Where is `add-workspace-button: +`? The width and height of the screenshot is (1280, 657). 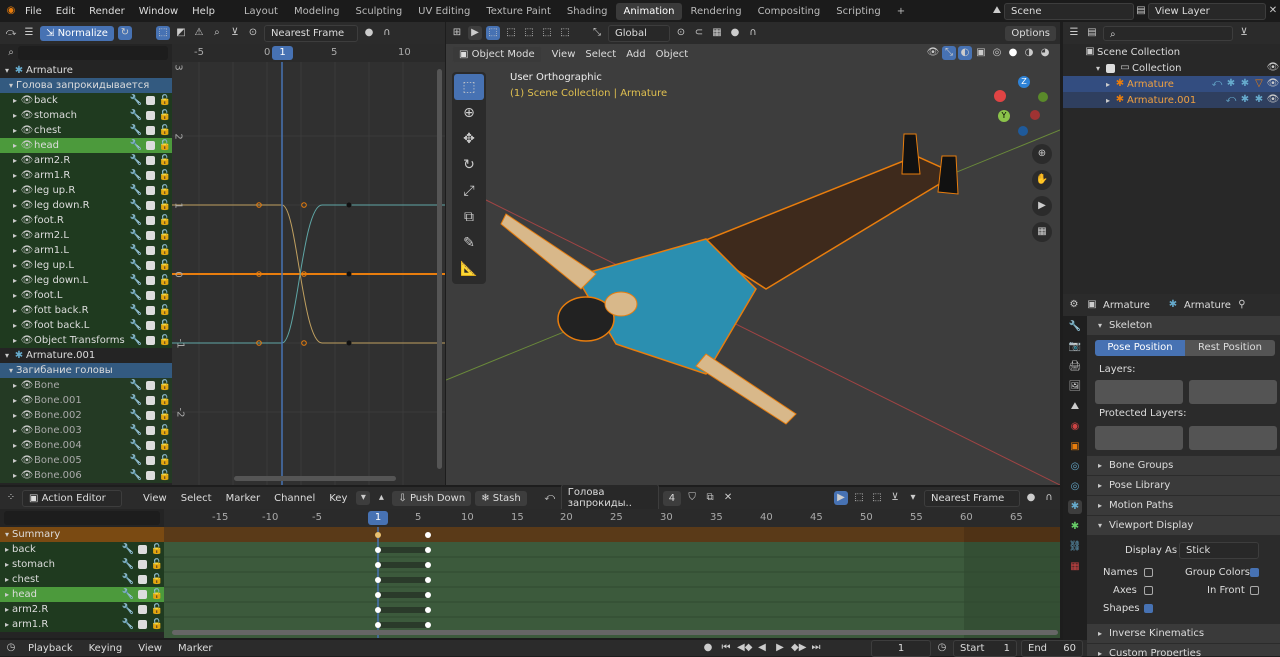
add-workspace-button: + is located at coordinates (901, 11).